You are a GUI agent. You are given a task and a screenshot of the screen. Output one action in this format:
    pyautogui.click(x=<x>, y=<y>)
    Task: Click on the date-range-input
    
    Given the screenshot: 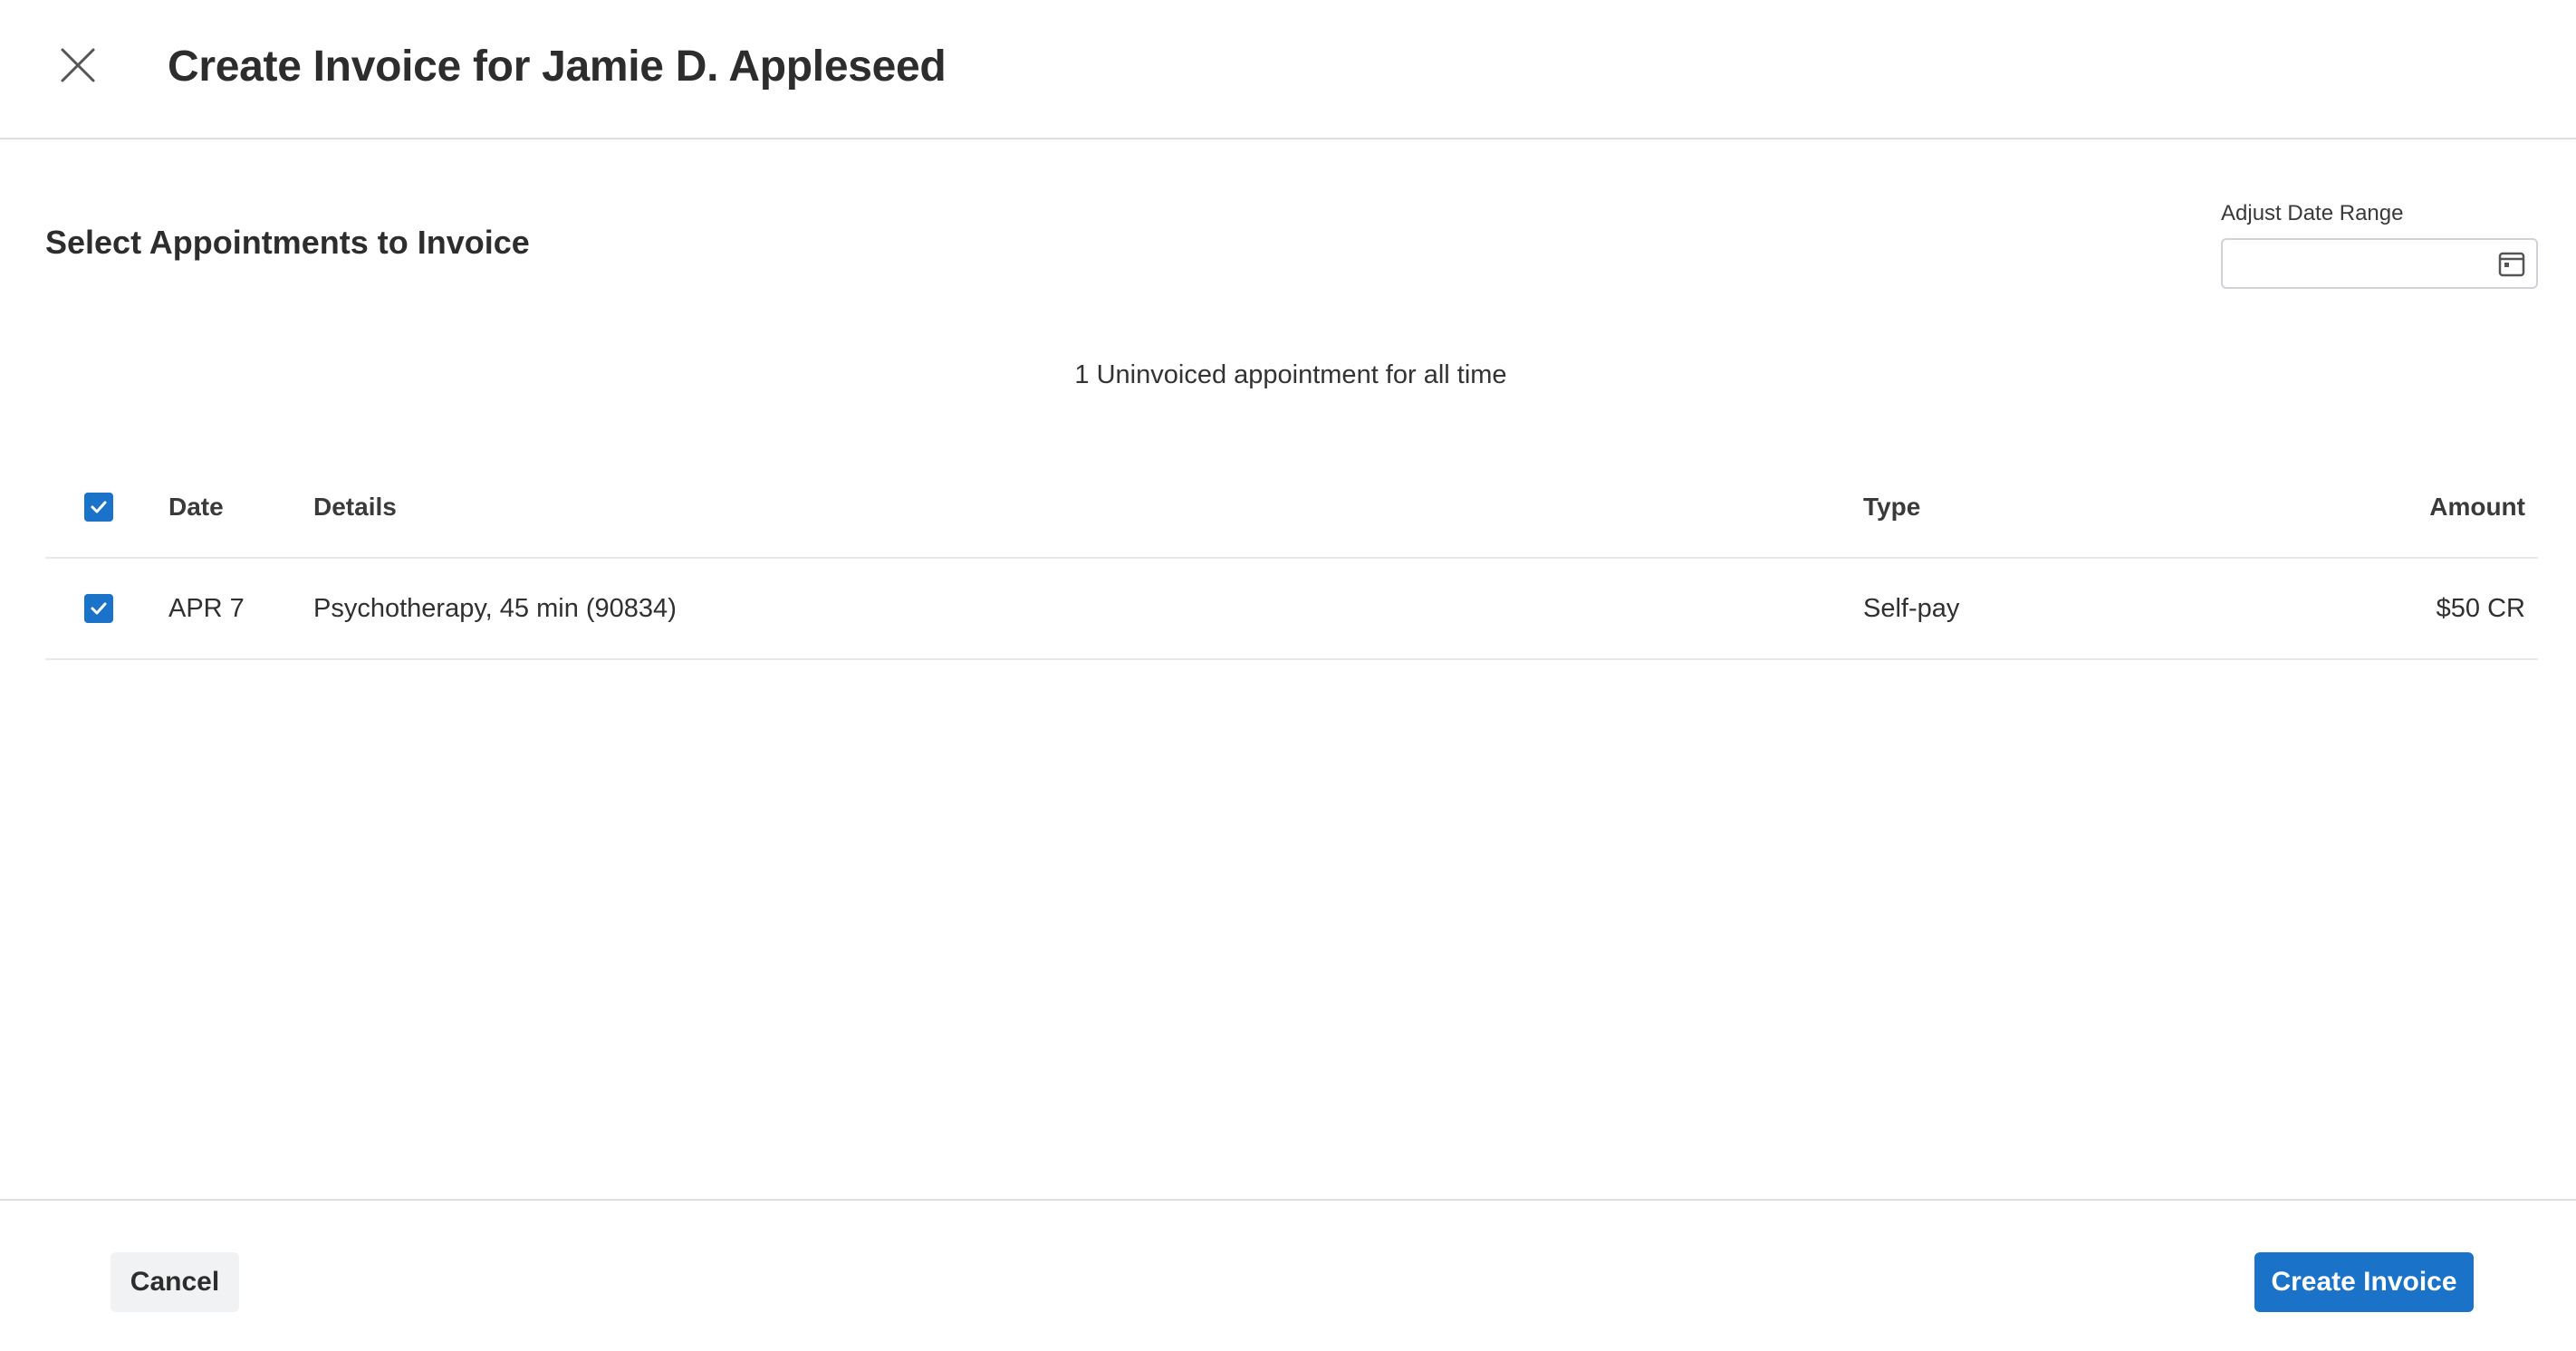 What is the action you would take?
    pyautogui.click(x=2367, y=263)
    